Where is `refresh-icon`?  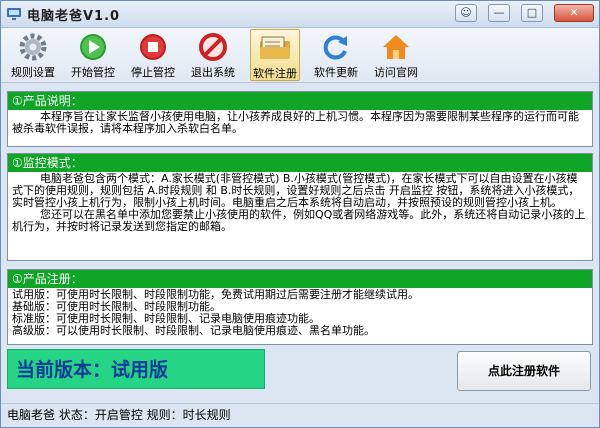 refresh-icon is located at coordinates (335, 47).